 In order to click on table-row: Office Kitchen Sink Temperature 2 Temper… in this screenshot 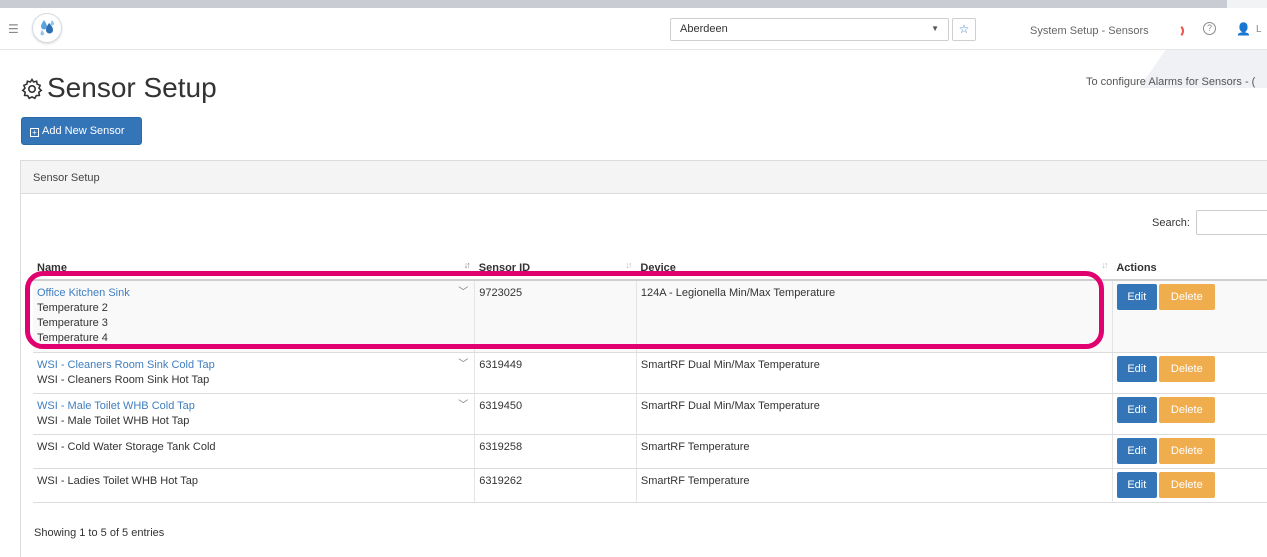, I will do `click(650, 316)`.